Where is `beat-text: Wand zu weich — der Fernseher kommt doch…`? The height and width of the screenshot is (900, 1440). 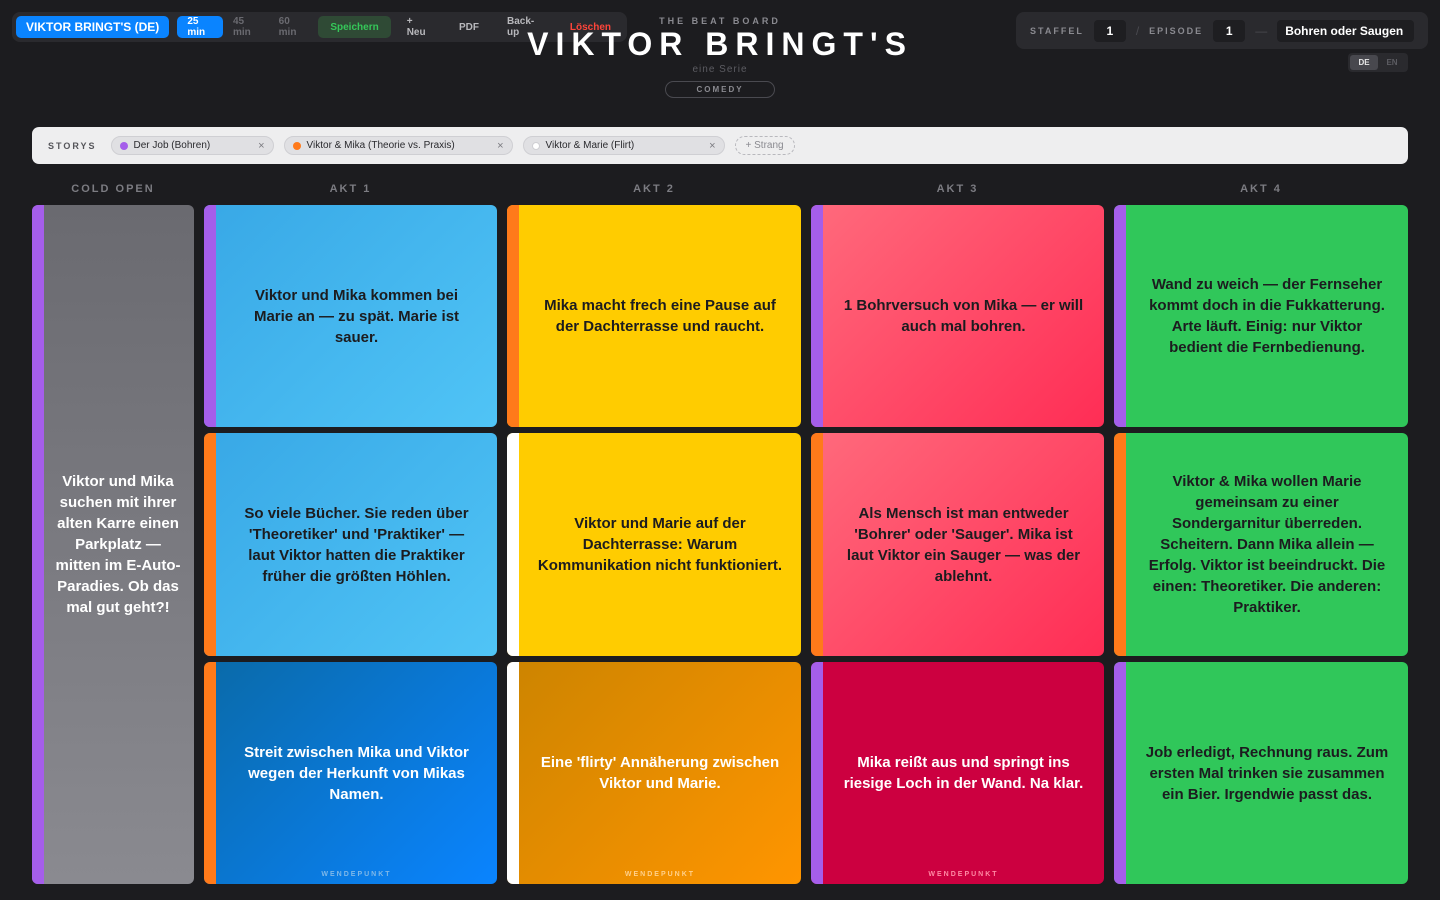
beat-text: Wand zu weich — der Fernseher kommt doch… is located at coordinates (1267, 316).